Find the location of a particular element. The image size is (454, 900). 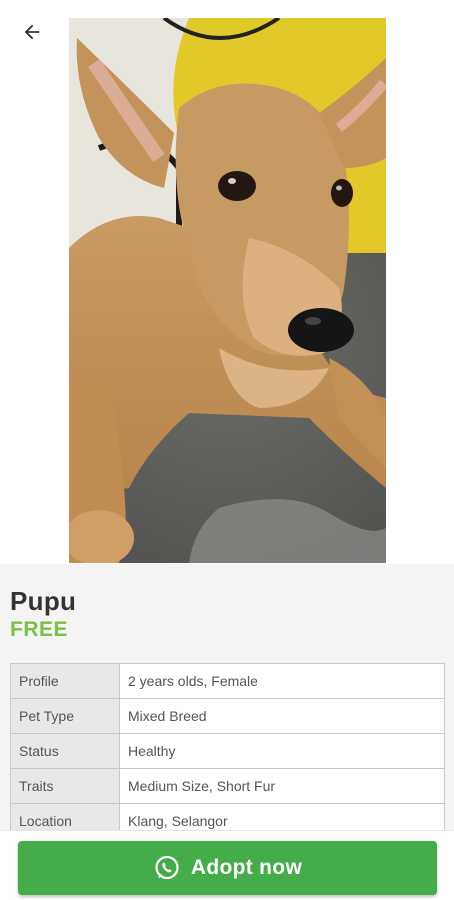

profile-label: Profile is located at coordinates (65, 681).